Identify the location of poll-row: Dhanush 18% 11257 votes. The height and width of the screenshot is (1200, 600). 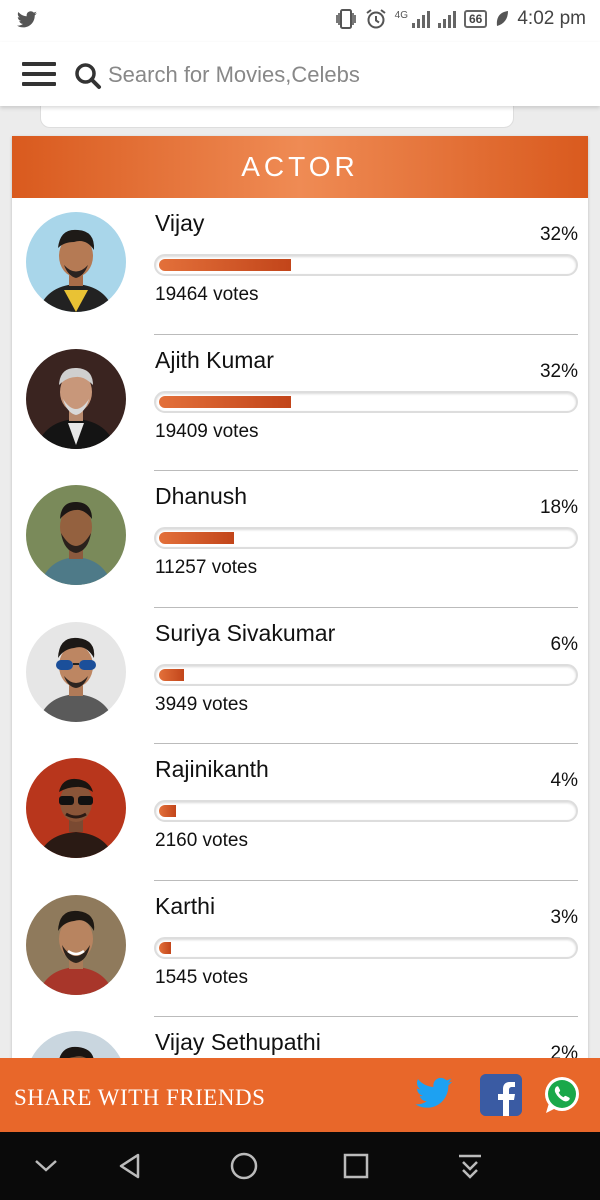
(300, 539).